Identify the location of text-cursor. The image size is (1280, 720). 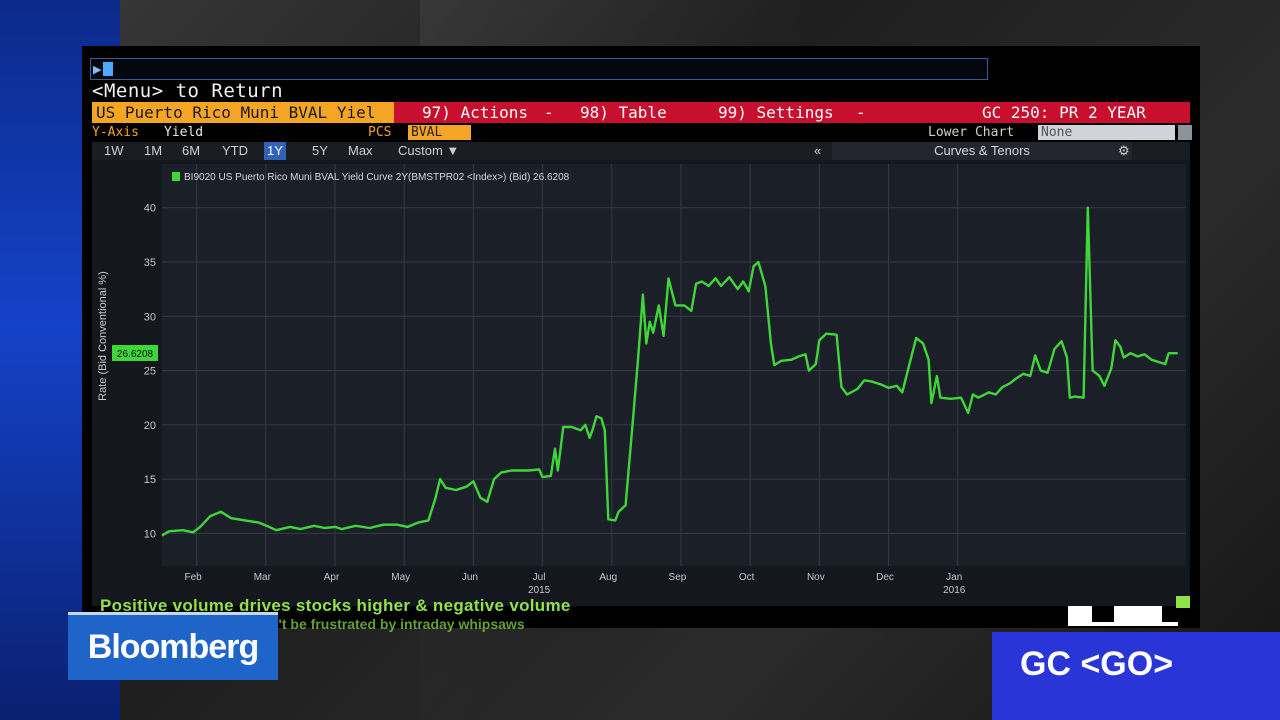
(108, 69).